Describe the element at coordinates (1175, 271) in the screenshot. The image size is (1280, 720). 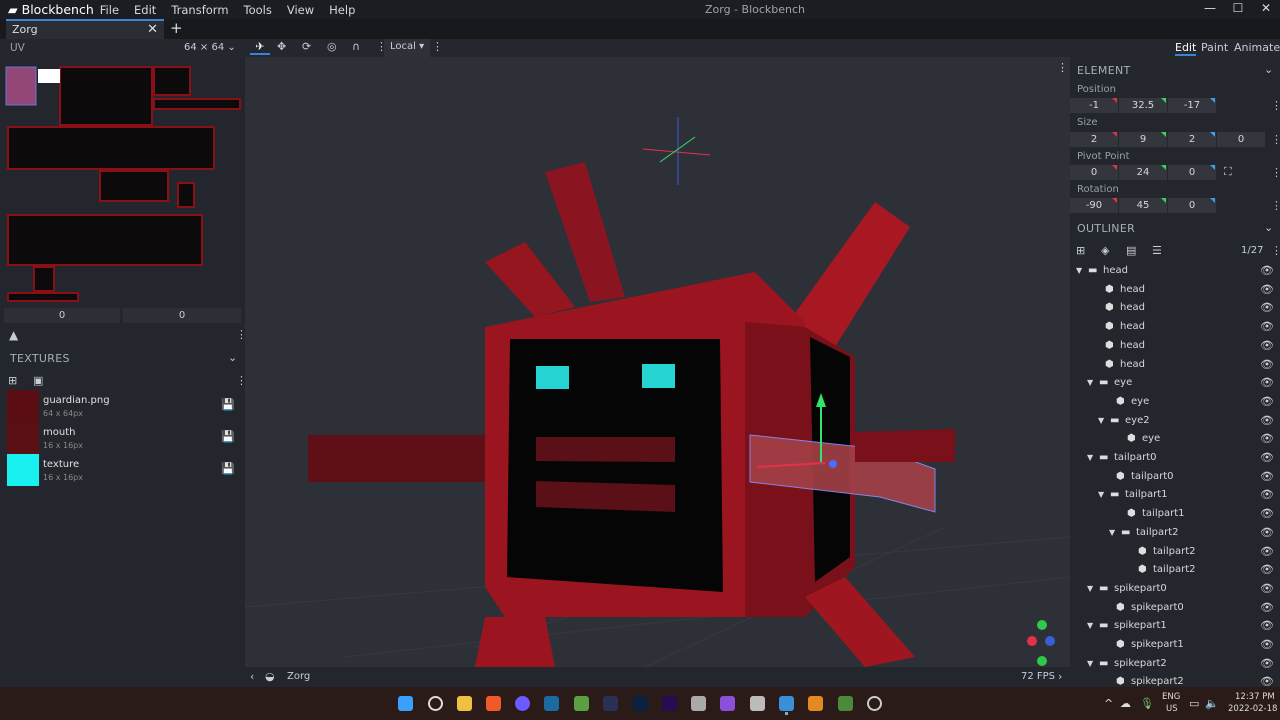
I see `outliner-group: ▼ ▬ head 👁` at that location.